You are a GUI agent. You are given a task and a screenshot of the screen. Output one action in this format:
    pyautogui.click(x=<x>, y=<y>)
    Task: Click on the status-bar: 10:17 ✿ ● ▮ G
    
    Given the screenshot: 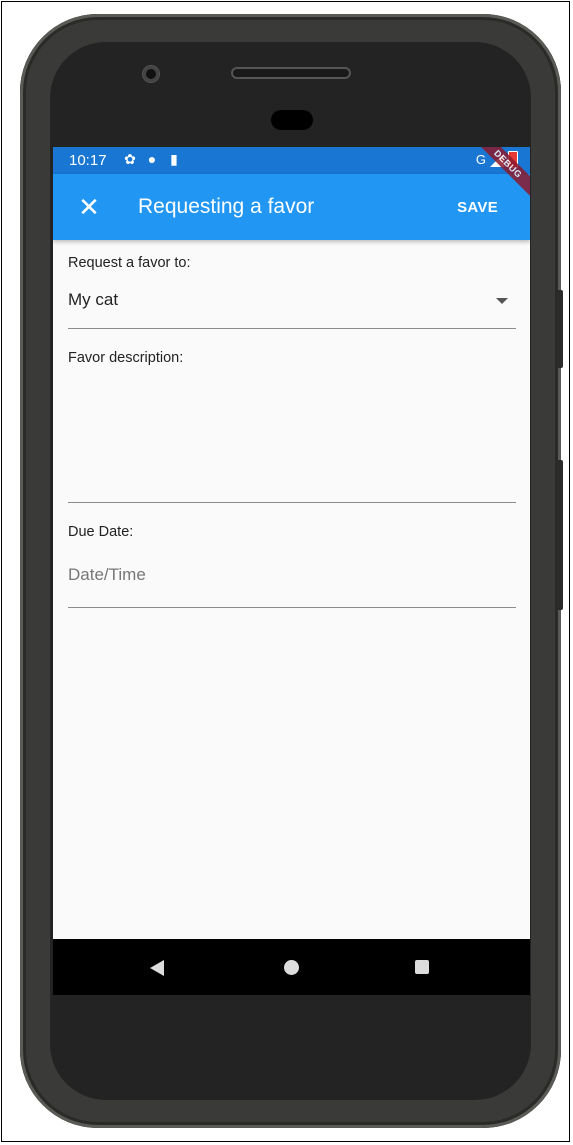 What is the action you would take?
    pyautogui.click(x=291, y=160)
    